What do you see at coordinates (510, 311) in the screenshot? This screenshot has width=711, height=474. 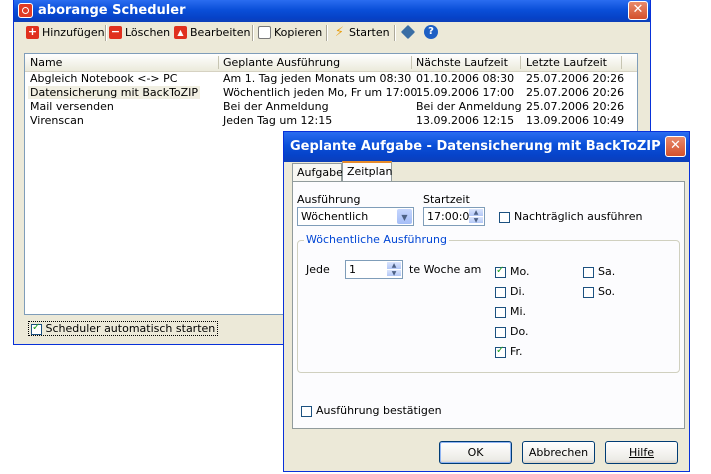 I see `day-checkbox-mi: Mi.` at bounding box center [510, 311].